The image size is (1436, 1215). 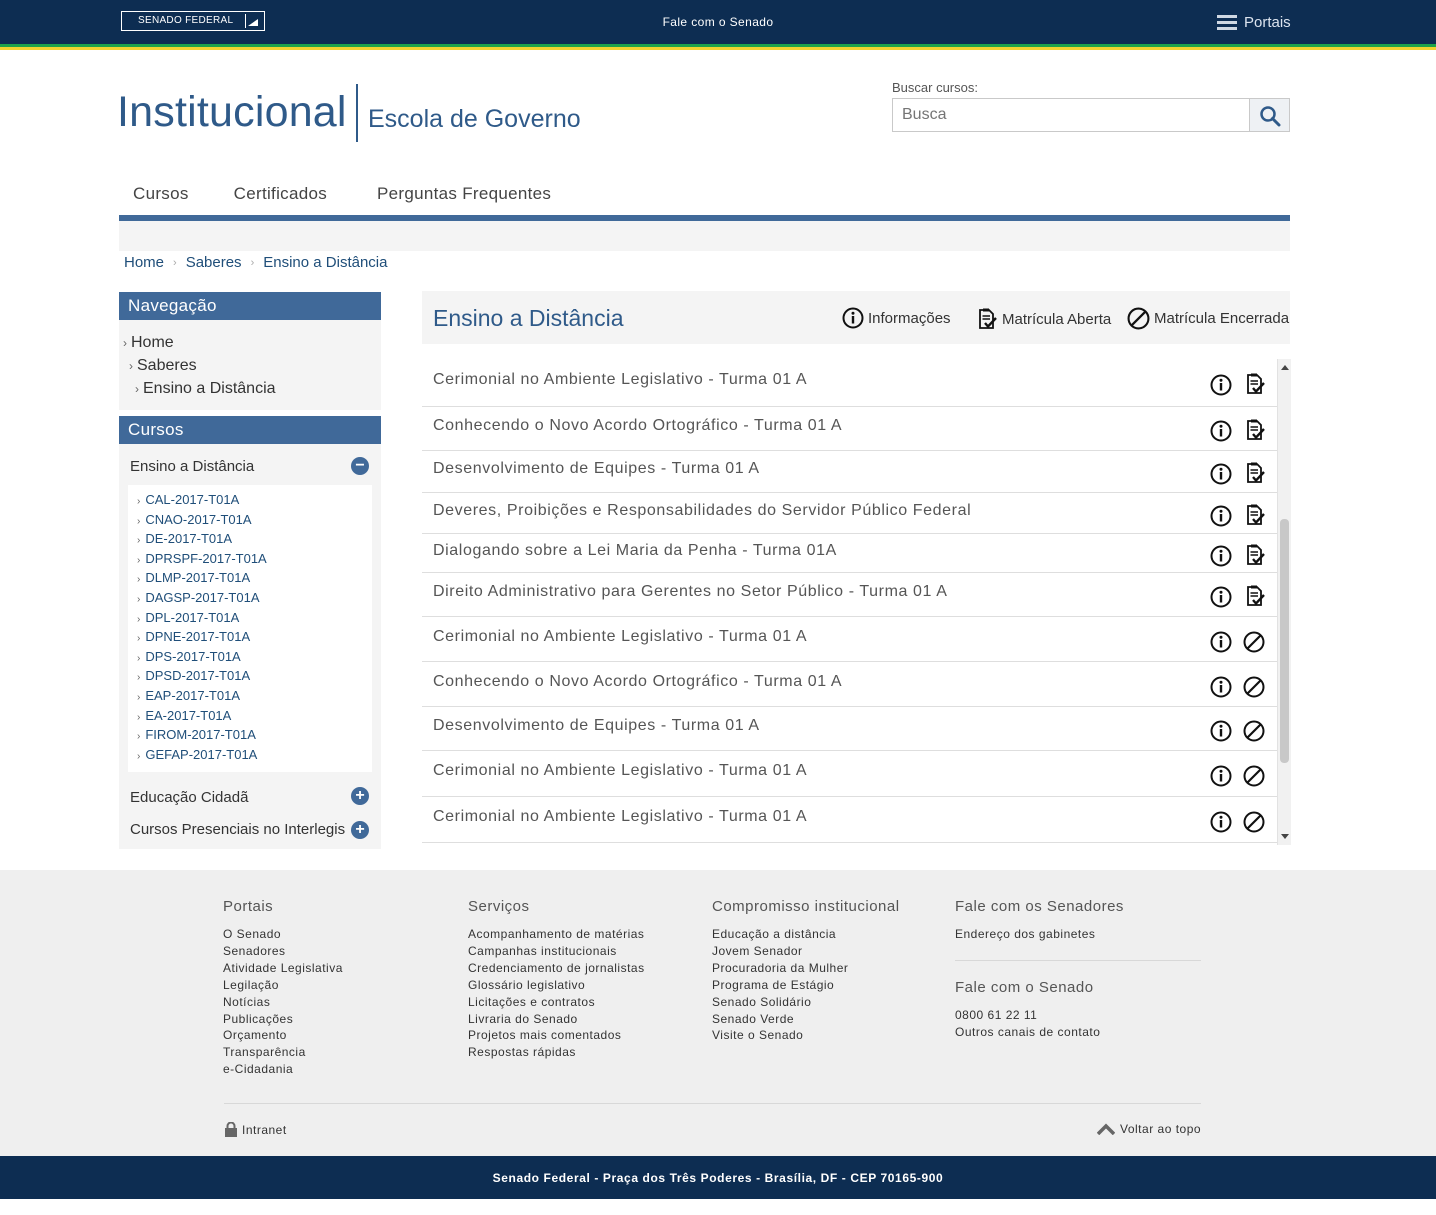 I want to click on footer-link: Atividade Legislativa, so click(x=283, y=968).